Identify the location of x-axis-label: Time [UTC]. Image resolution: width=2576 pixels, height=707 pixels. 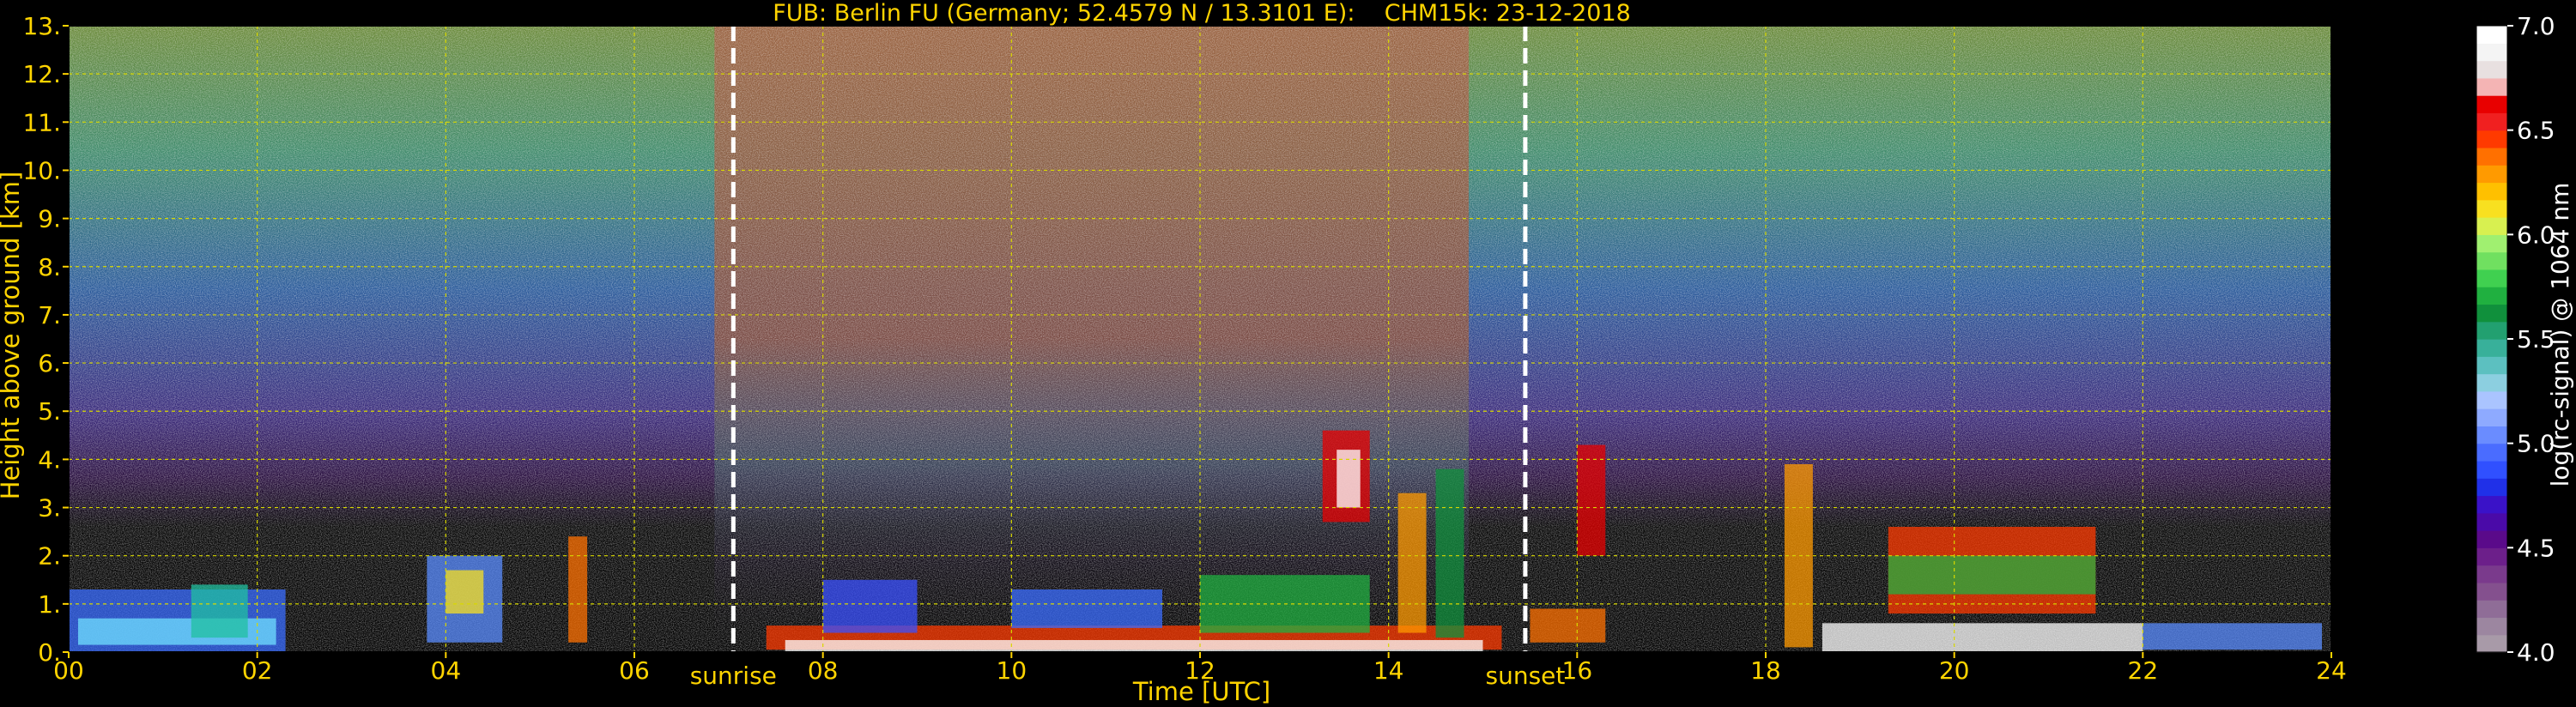
(1201, 692).